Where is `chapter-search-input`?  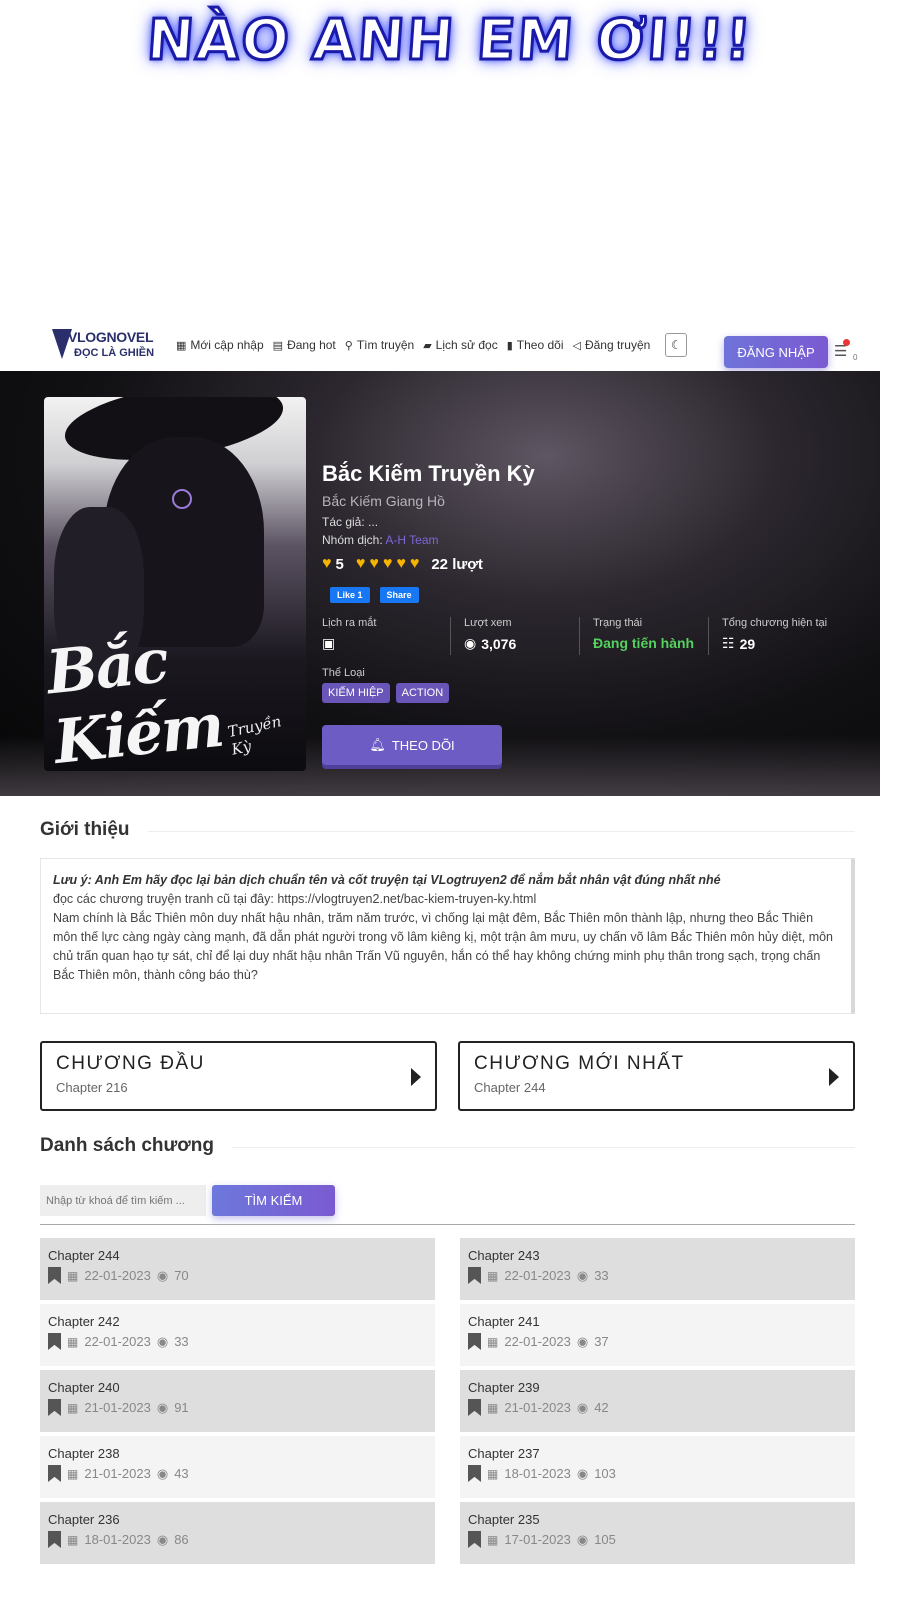
chapter-search-input is located at coordinates (123, 1200).